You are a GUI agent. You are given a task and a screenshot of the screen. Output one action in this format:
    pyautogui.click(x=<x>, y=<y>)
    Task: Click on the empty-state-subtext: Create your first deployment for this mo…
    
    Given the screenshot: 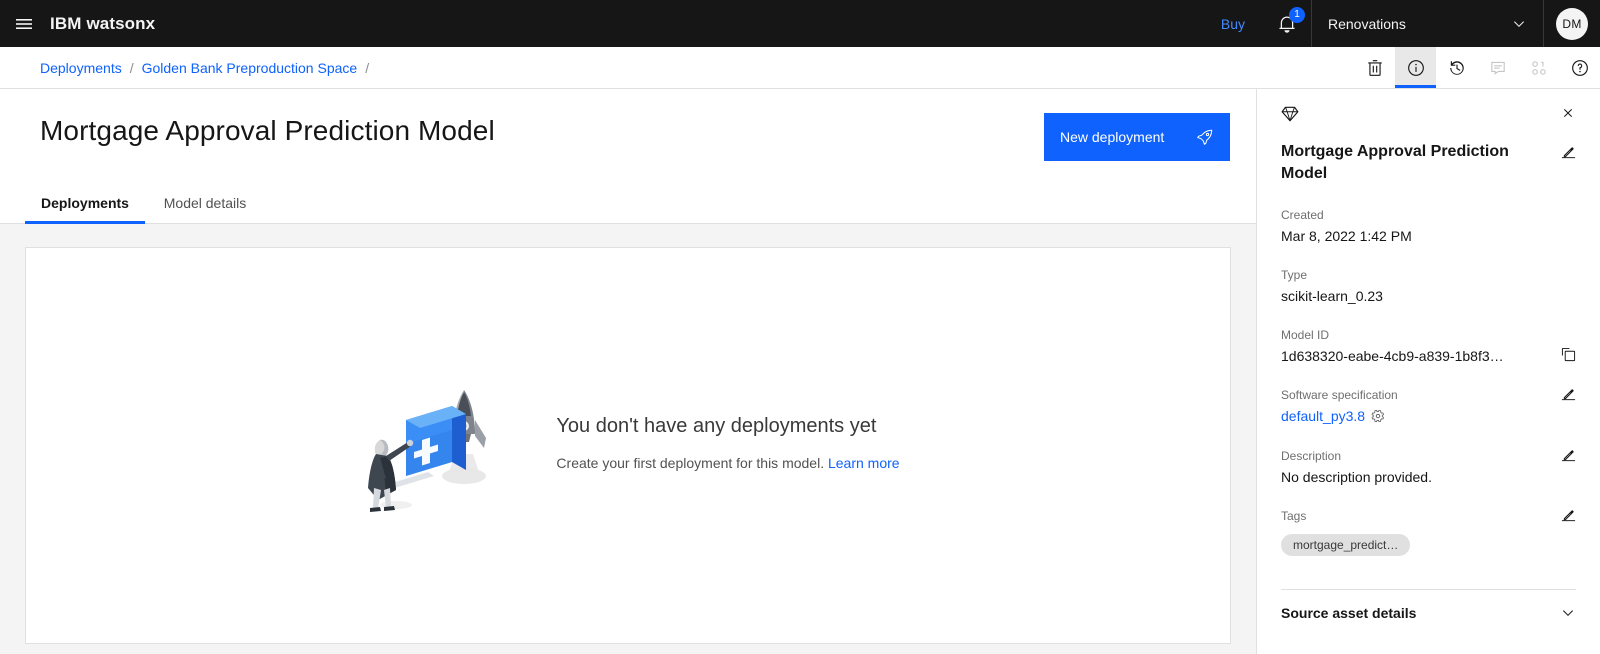 What is the action you would take?
    pyautogui.click(x=727, y=463)
    